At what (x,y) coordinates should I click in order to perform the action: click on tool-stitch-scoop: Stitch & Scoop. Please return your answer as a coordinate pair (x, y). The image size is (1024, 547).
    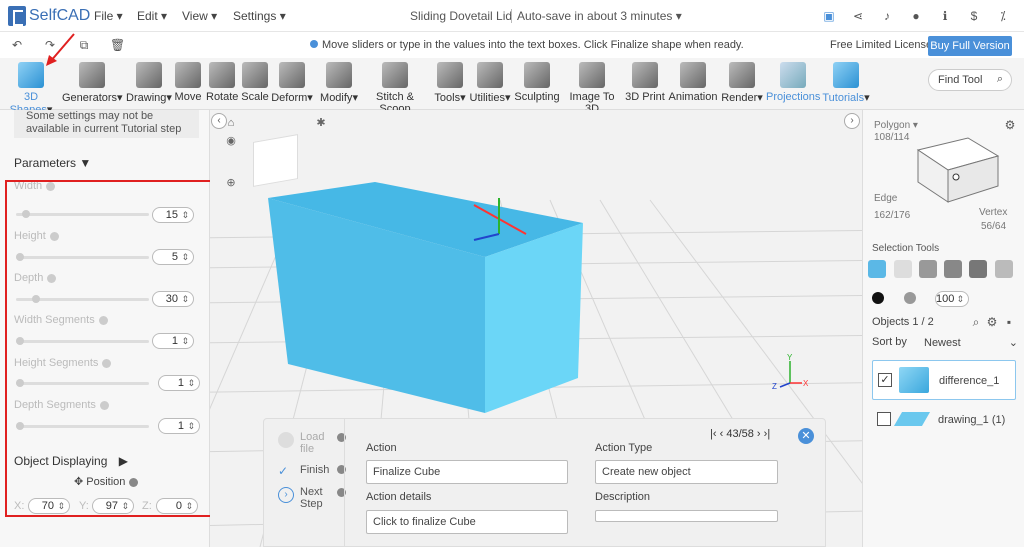
    Looking at the image, I should click on (395, 88).